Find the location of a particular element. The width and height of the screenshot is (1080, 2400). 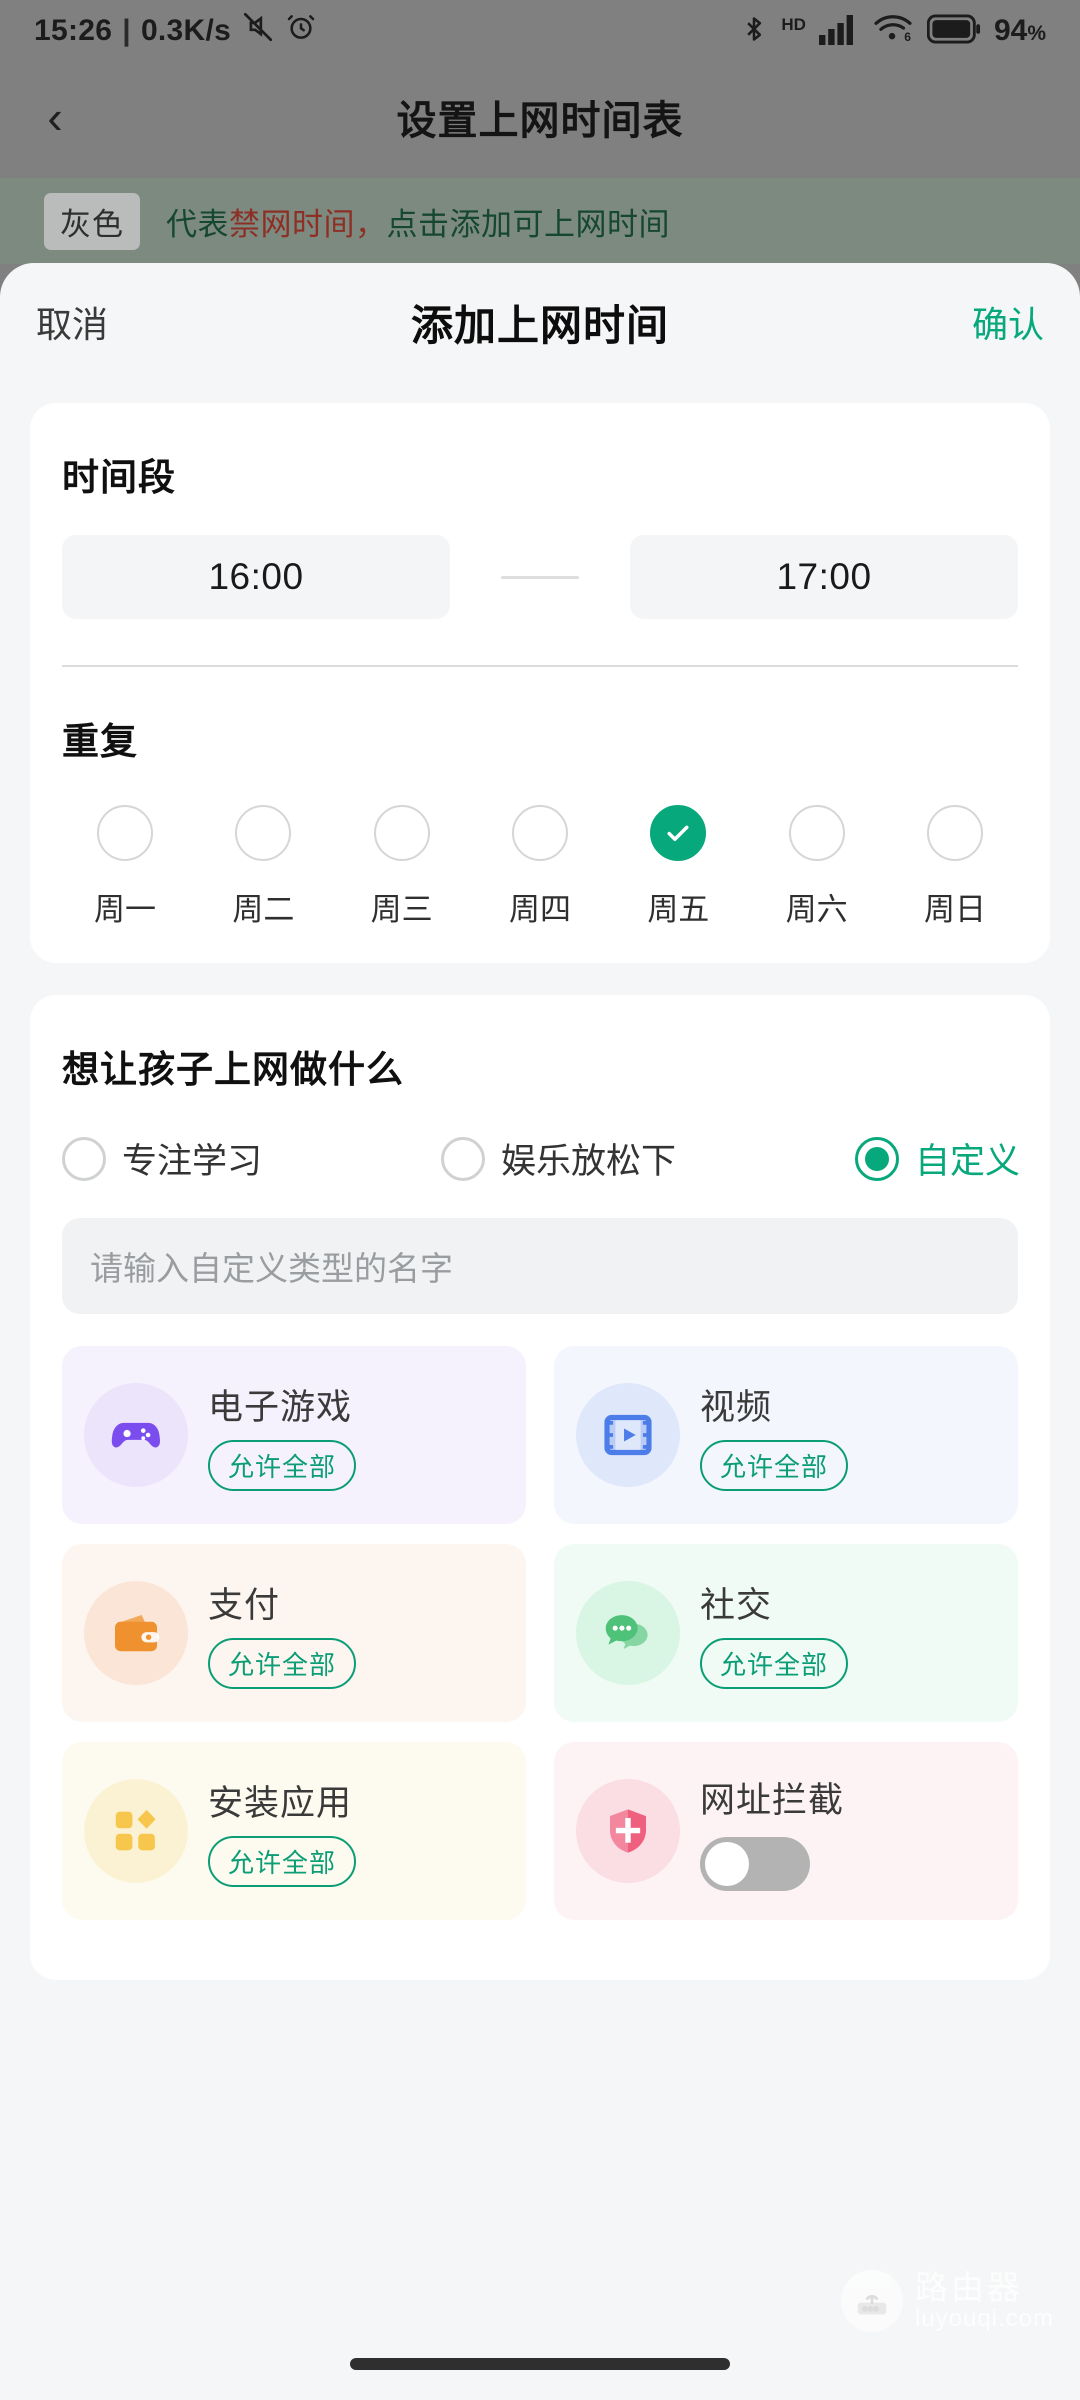

purpose-option-3: 自定义 is located at coordinates (937, 1158).